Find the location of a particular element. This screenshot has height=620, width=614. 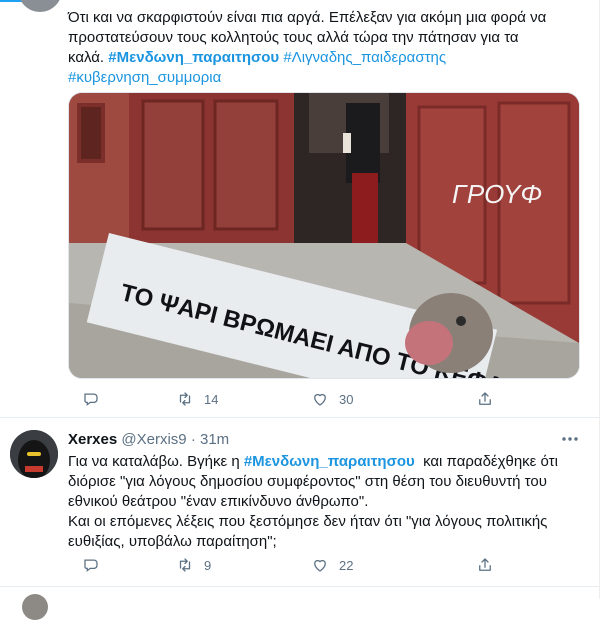

display-name: Xerxes is located at coordinates (92, 439).